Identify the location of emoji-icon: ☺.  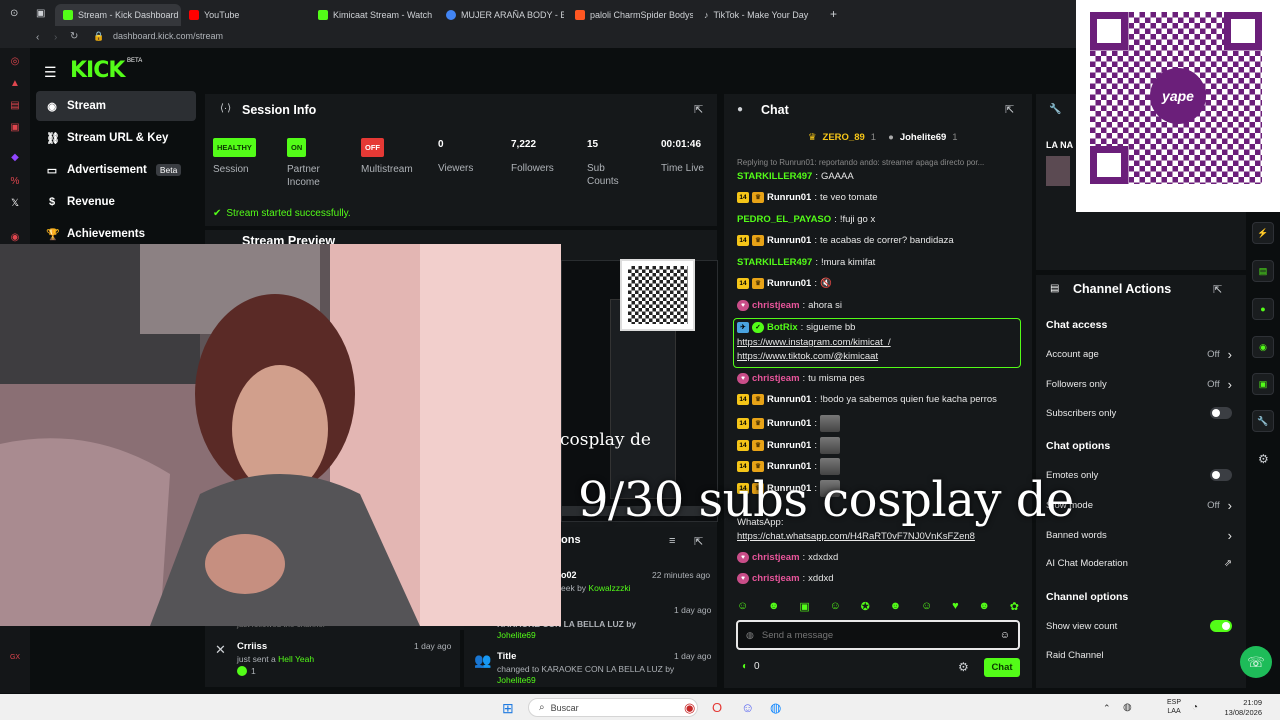
(1005, 635).